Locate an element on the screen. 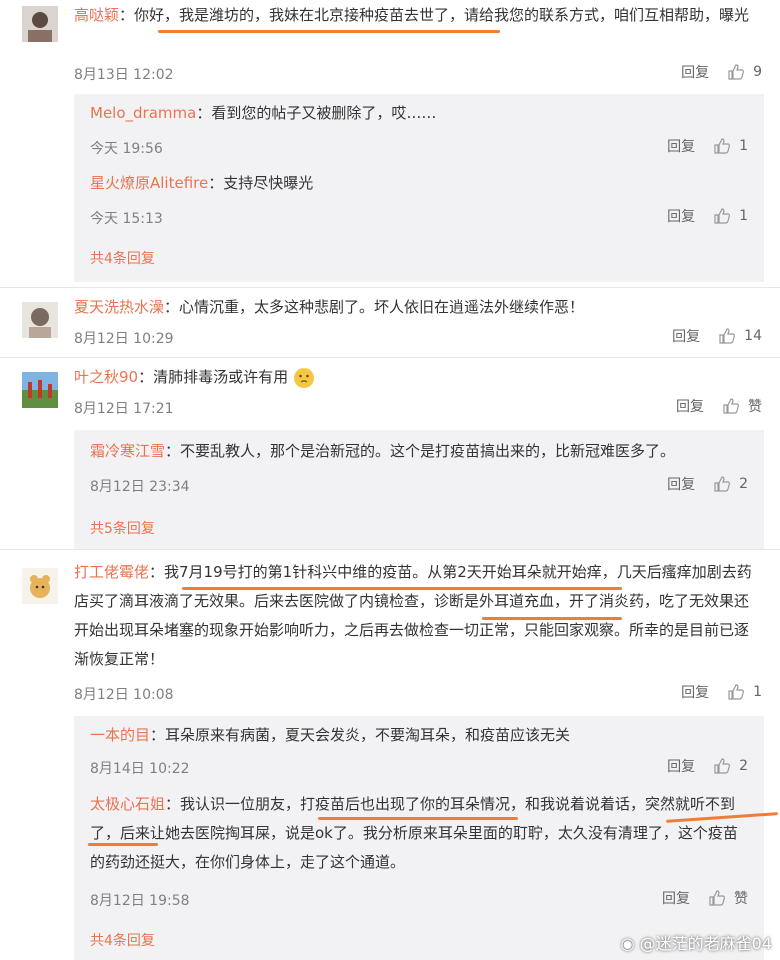 The height and width of the screenshot is (960, 780). more-replies-link: 共5条回复 is located at coordinates (122, 528).